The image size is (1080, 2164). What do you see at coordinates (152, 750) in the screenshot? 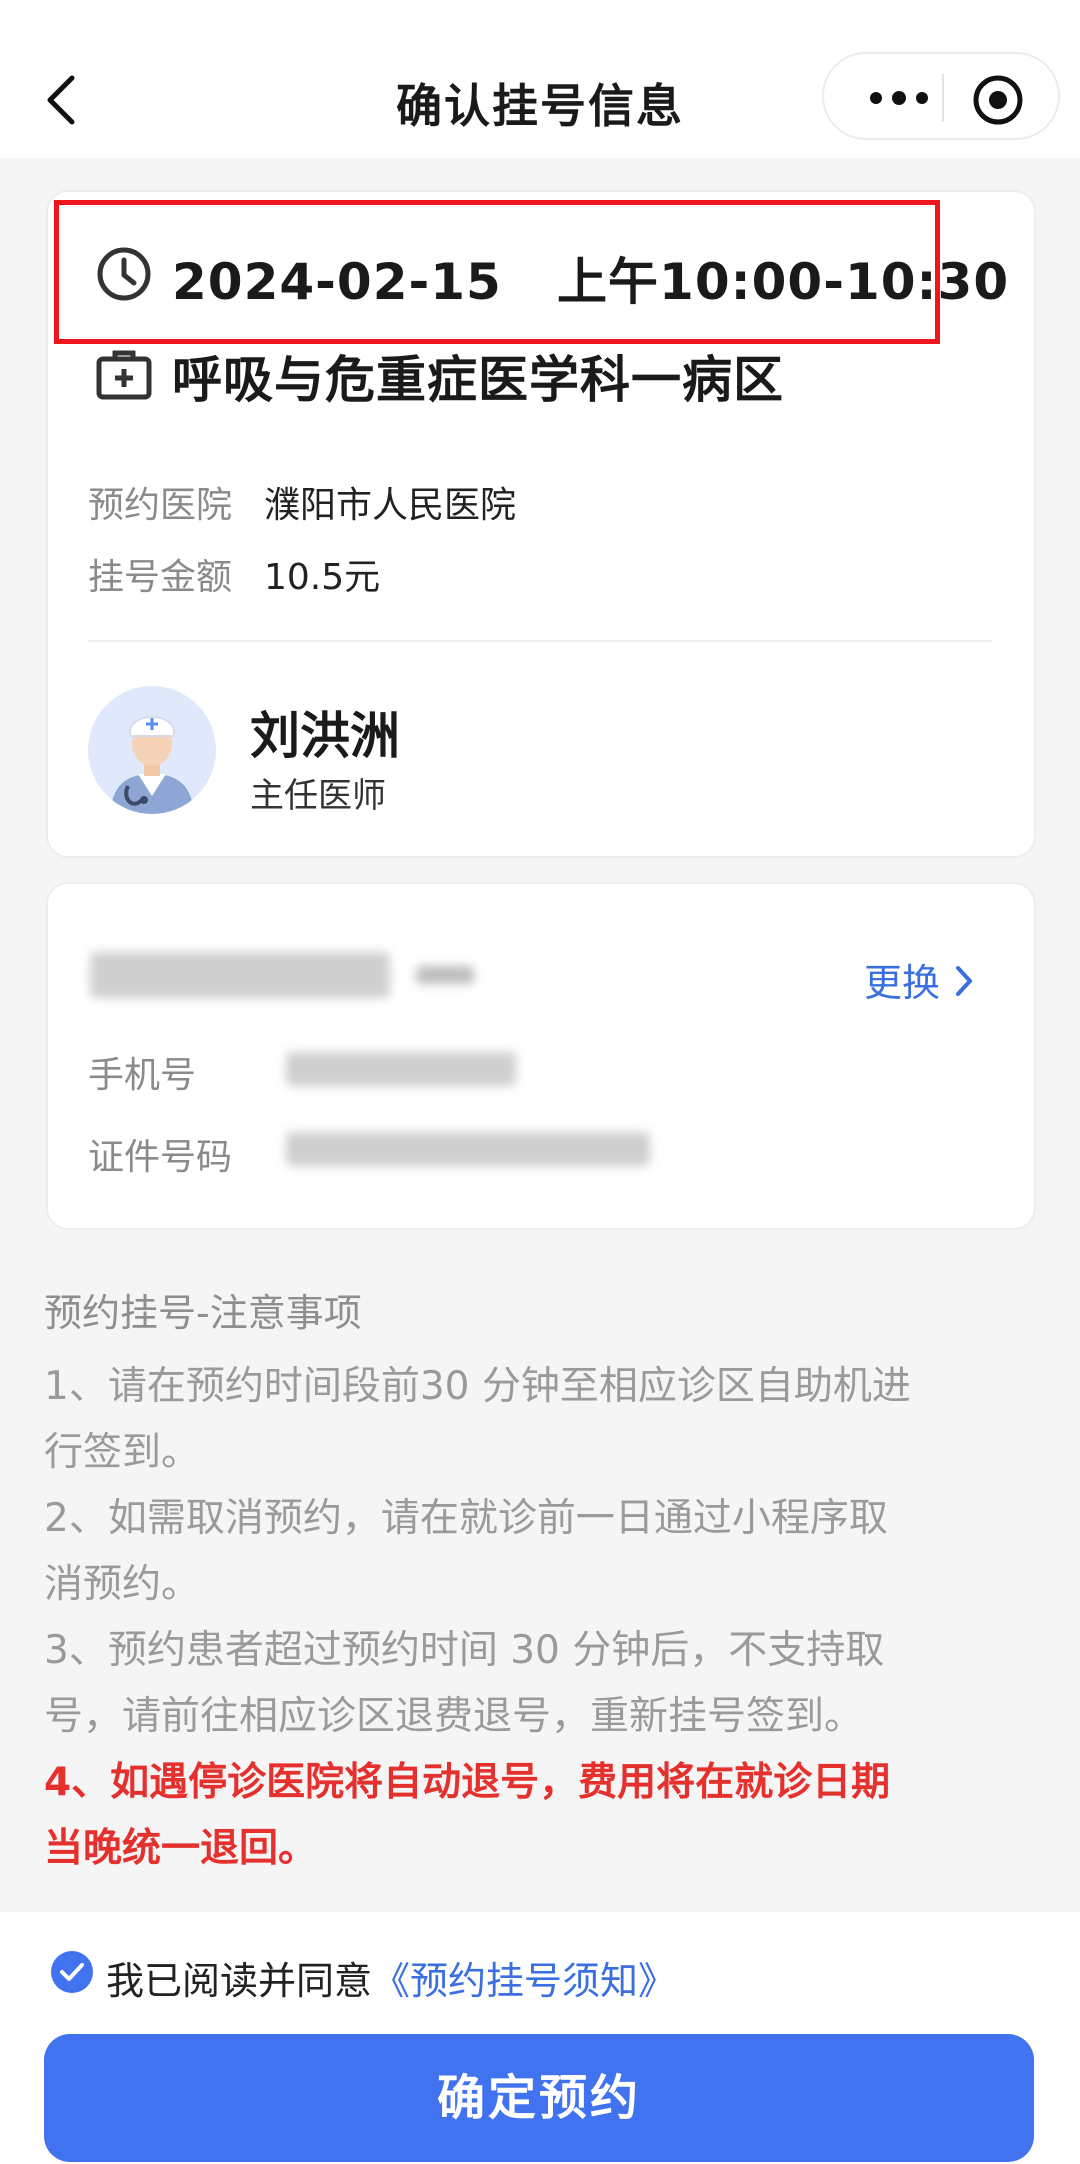
I see `doctor-avatar` at bounding box center [152, 750].